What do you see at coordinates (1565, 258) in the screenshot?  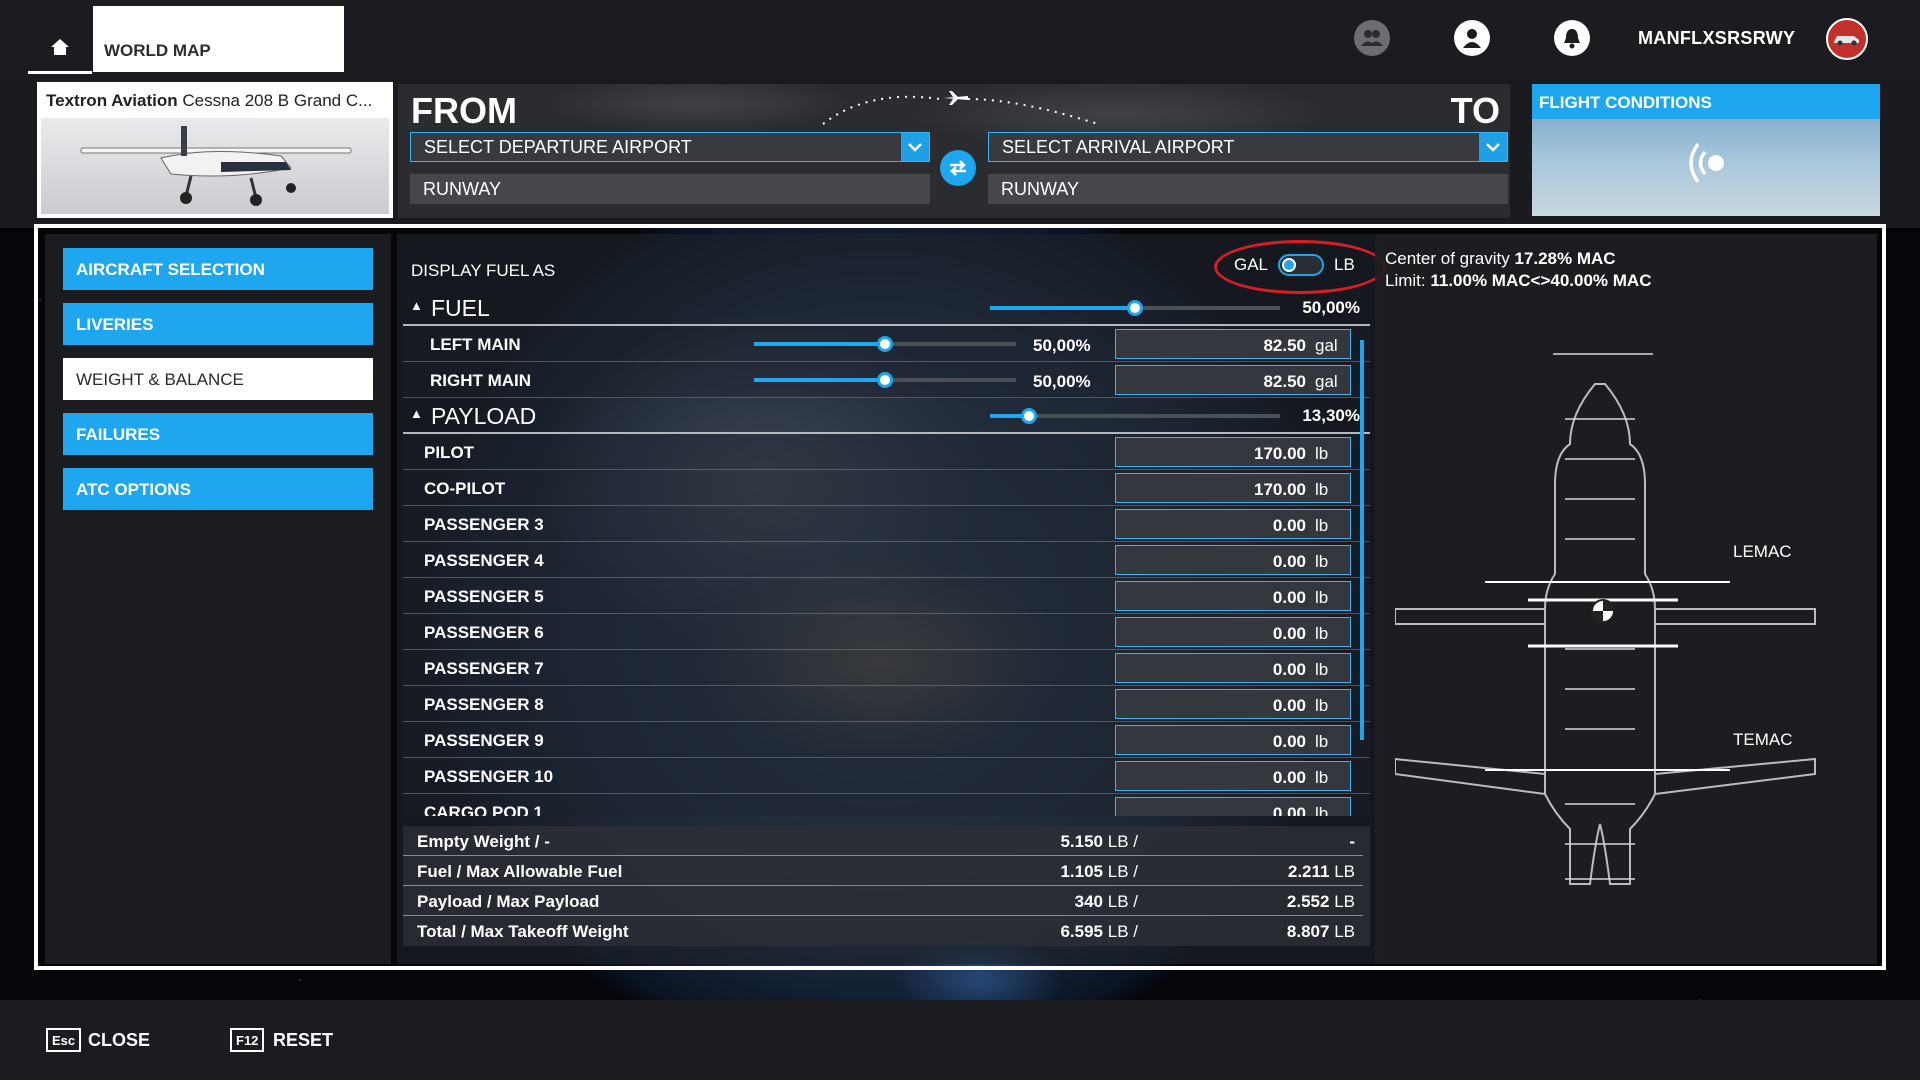 I see `cg-value: 17.28% MAC` at bounding box center [1565, 258].